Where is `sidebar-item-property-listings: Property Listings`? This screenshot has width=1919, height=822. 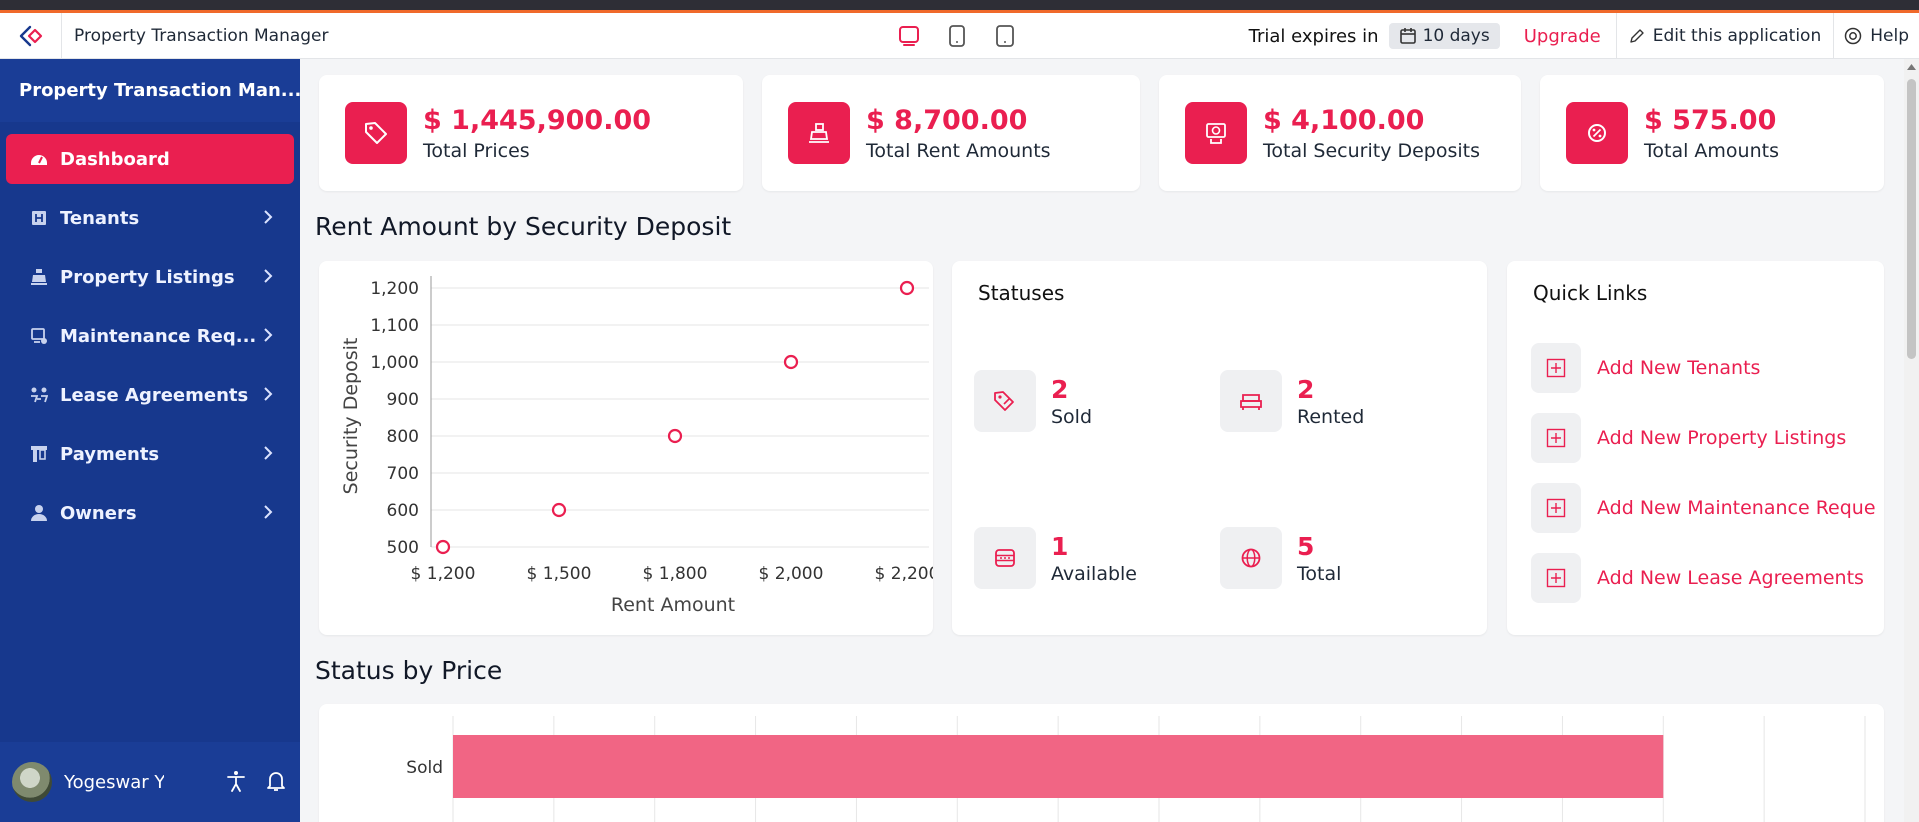
sidebar-item-property-listings: Property Listings is located at coordinates (150, 277).